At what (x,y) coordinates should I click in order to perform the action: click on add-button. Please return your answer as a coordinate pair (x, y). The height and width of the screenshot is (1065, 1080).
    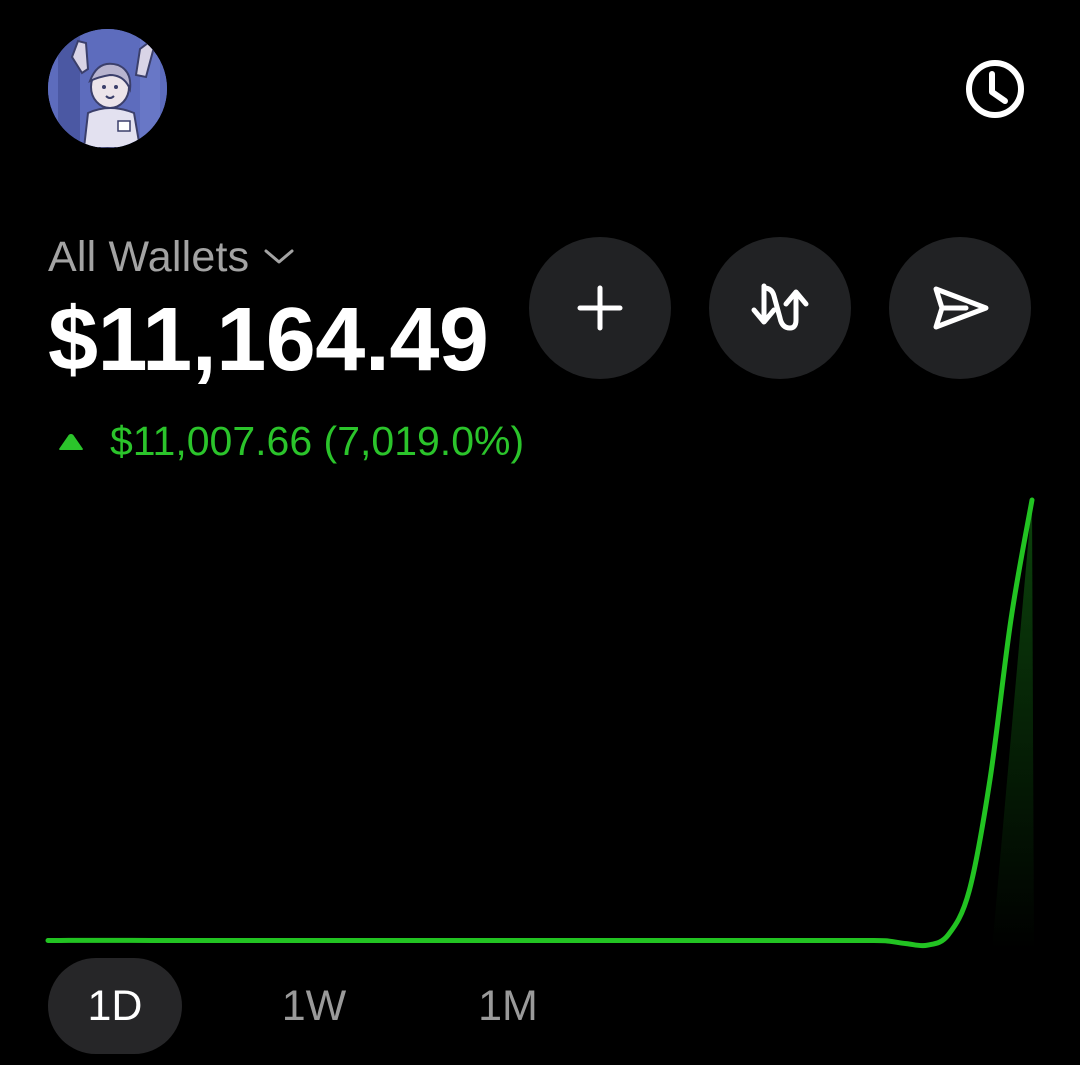
    Looking at the image, I should click on (600, 308).